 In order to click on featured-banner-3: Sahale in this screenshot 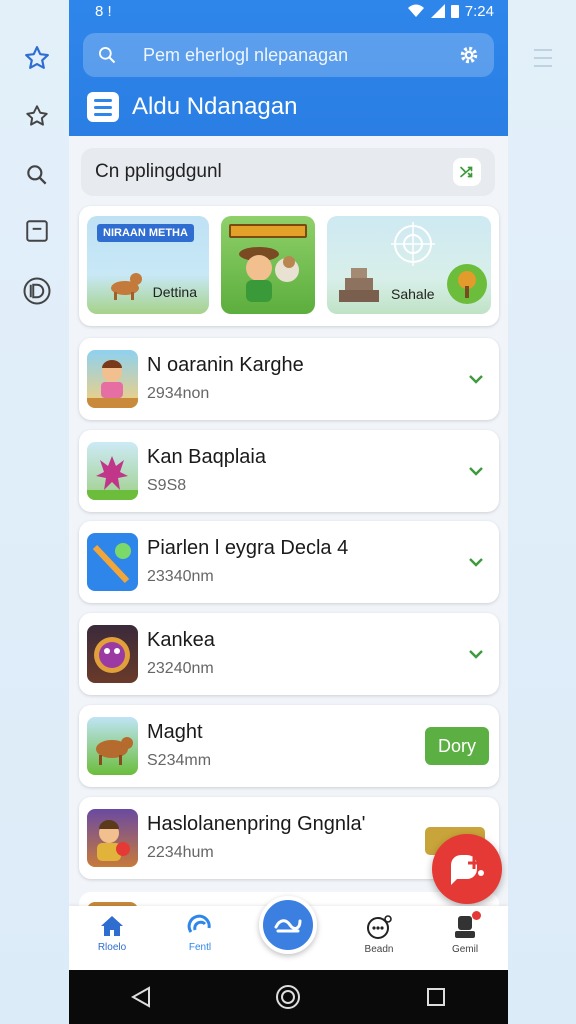, I will do `click(409, 265)`.